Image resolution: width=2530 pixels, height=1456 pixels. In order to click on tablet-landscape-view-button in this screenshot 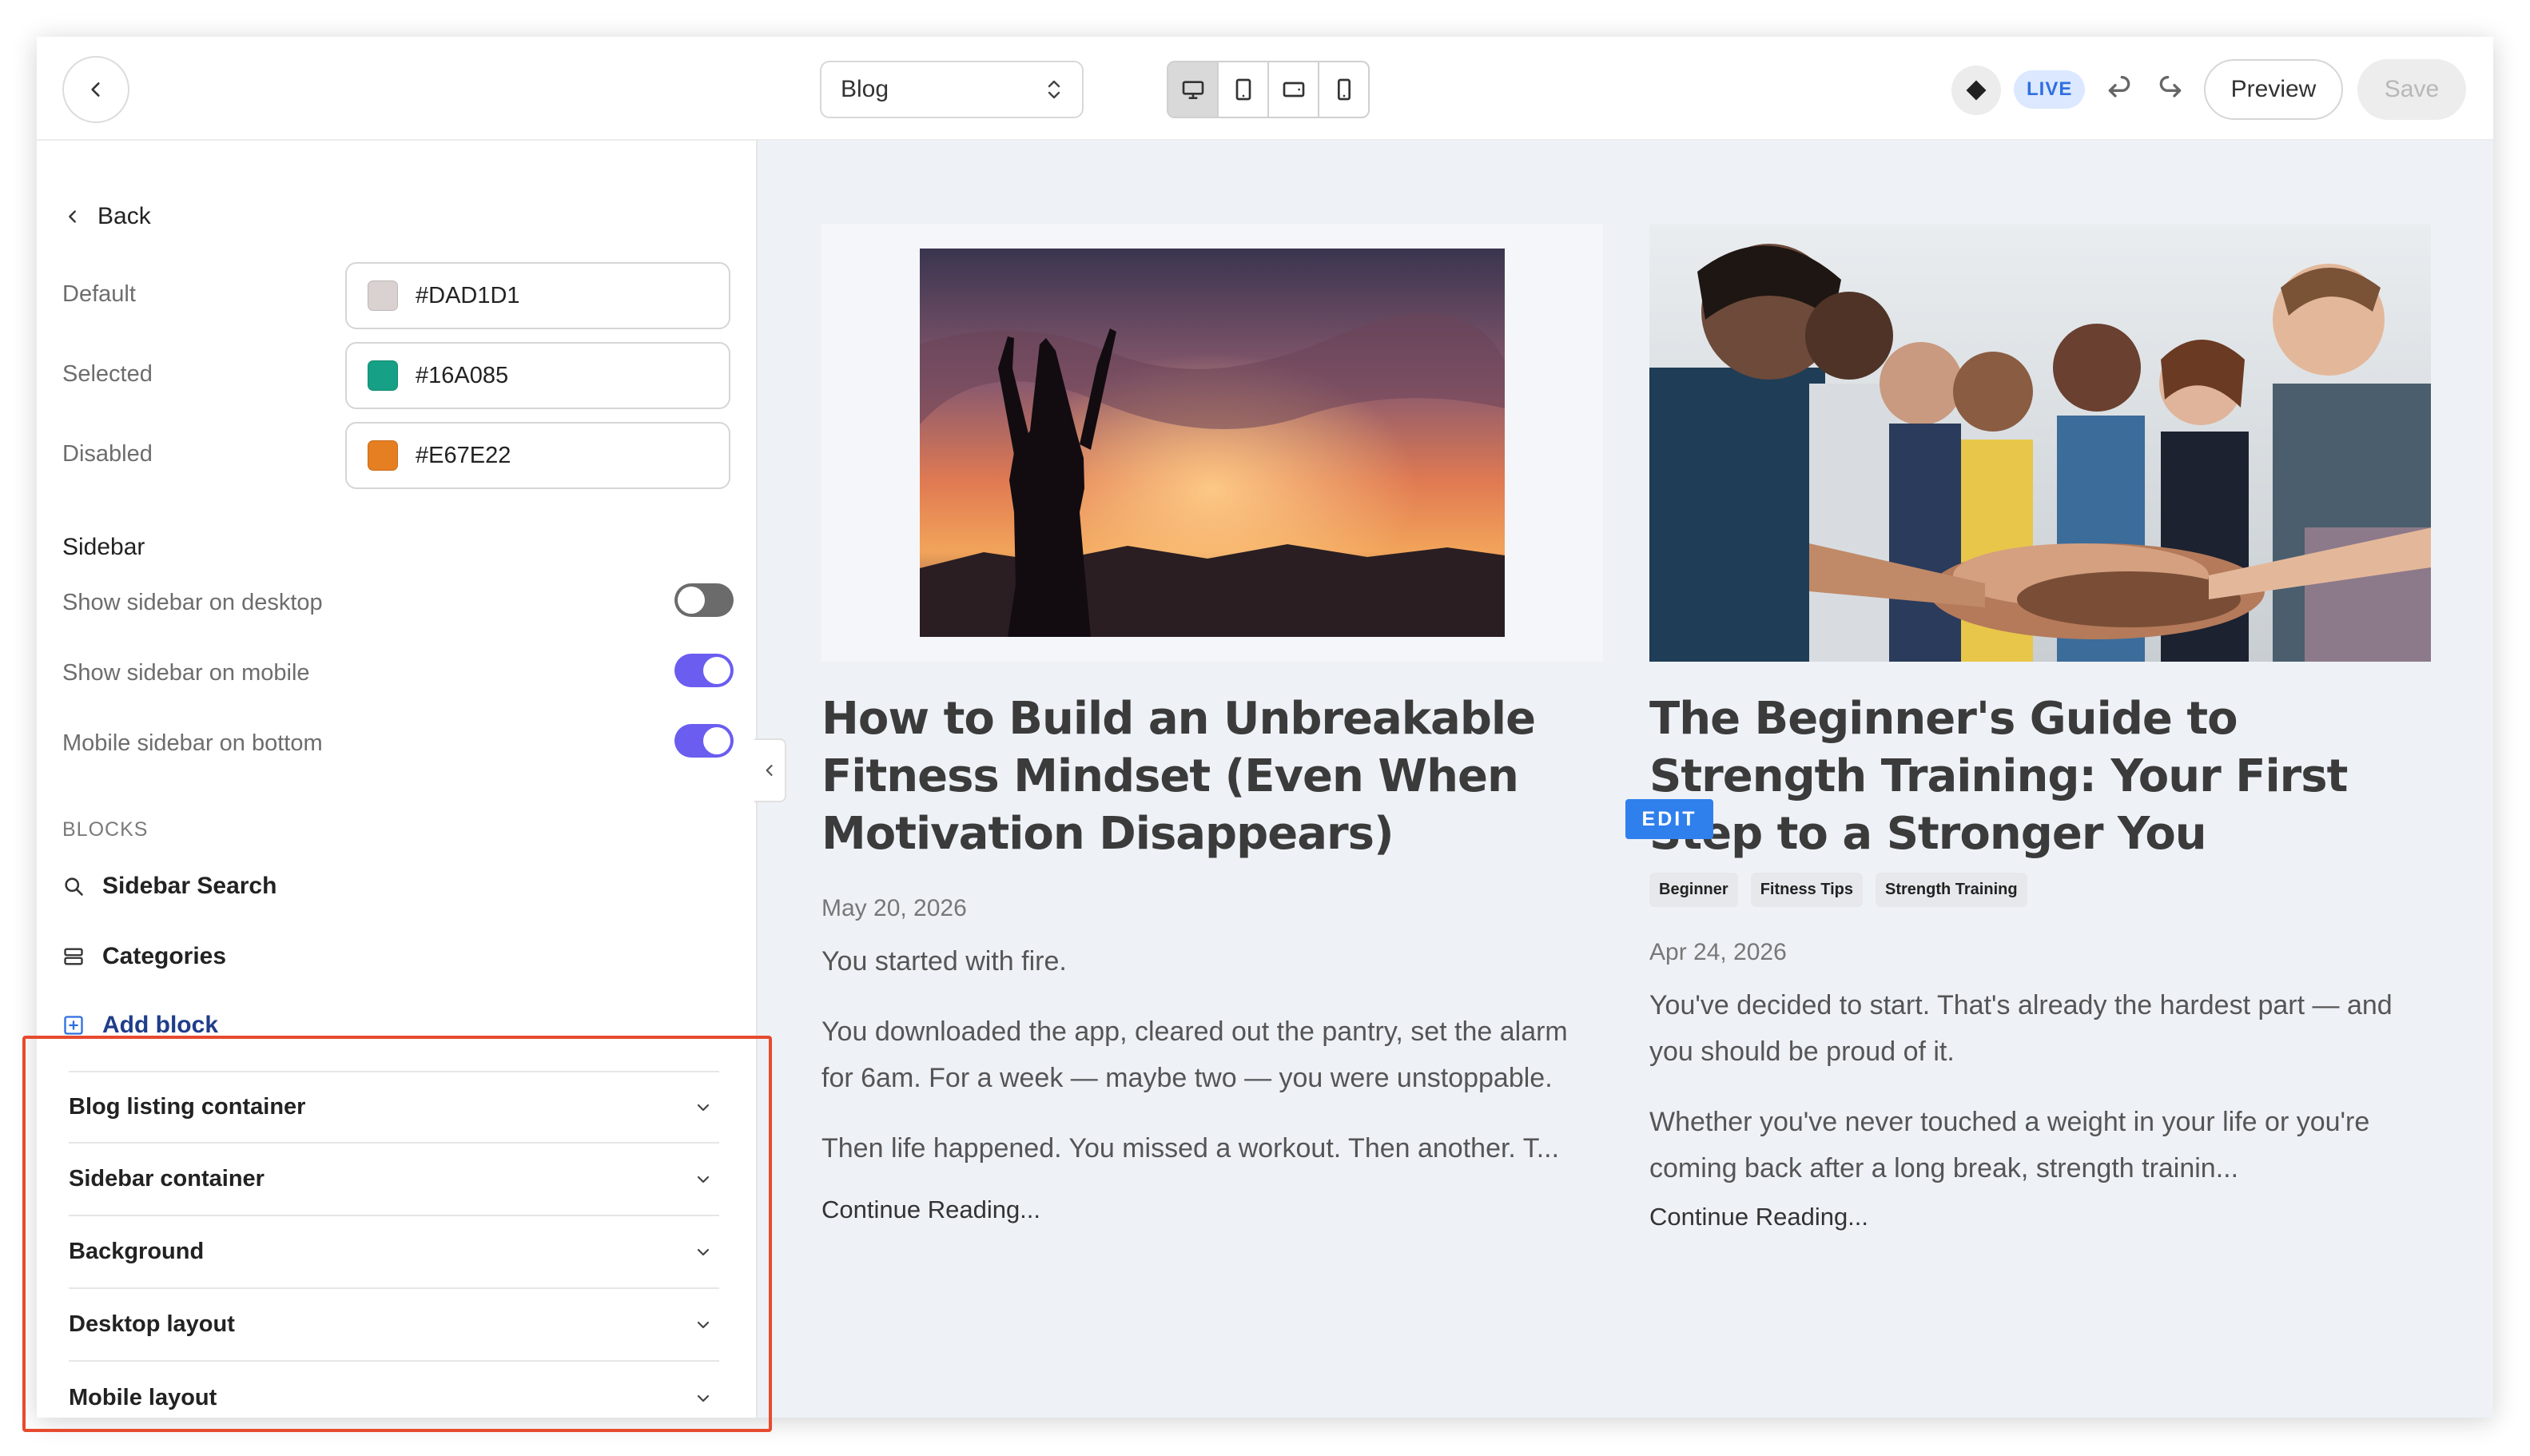, I will do `click(1294, 89)`.